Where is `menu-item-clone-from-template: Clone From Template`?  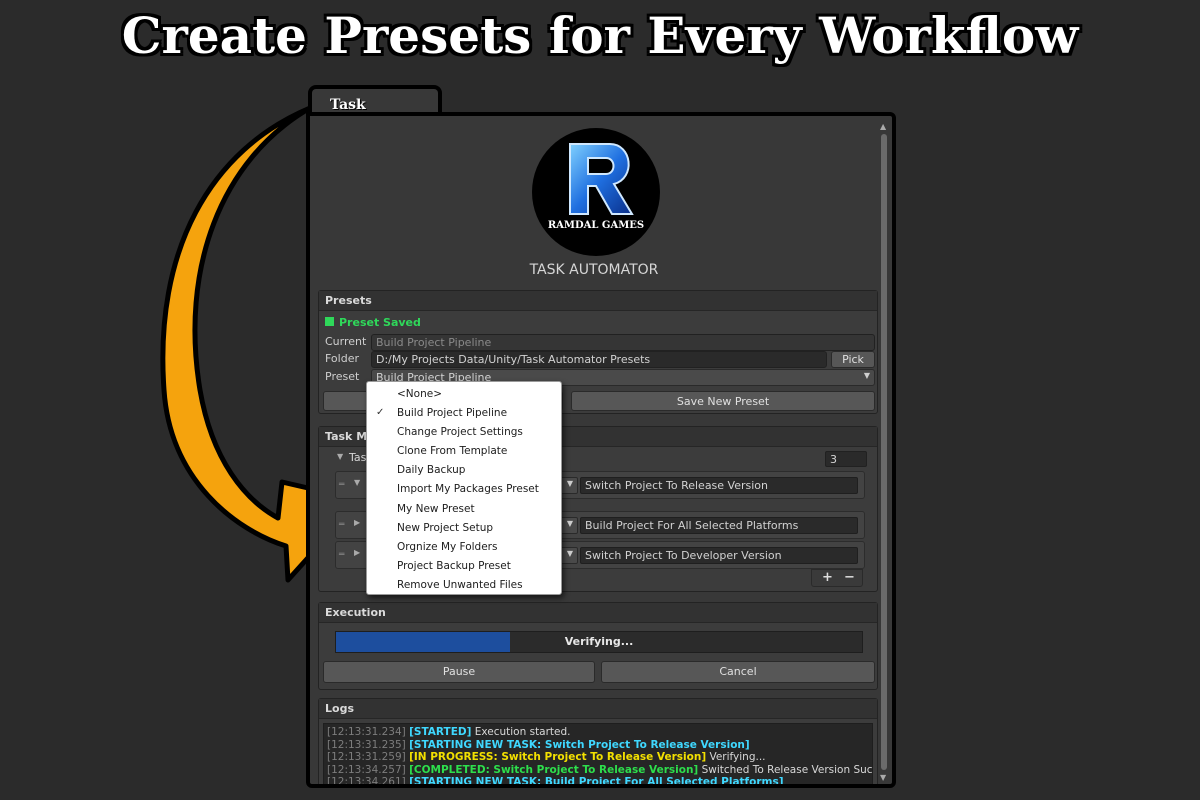 menu-item-clone-from-template: Clone From Template is located at coordinates (464, 451).